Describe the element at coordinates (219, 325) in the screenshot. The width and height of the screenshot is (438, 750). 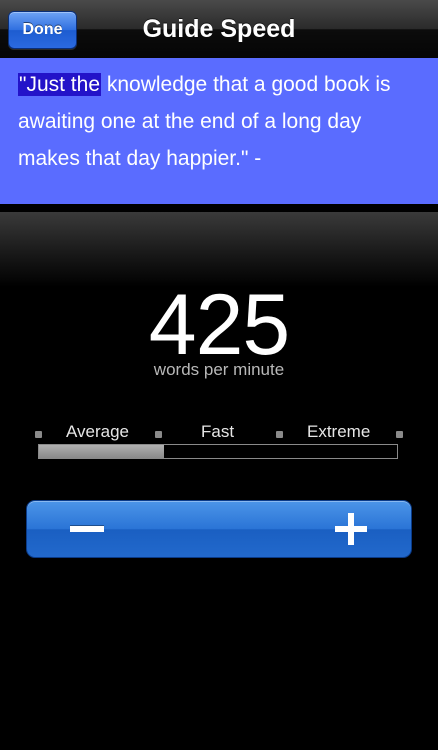
I see `speed-value: 425` at that location.